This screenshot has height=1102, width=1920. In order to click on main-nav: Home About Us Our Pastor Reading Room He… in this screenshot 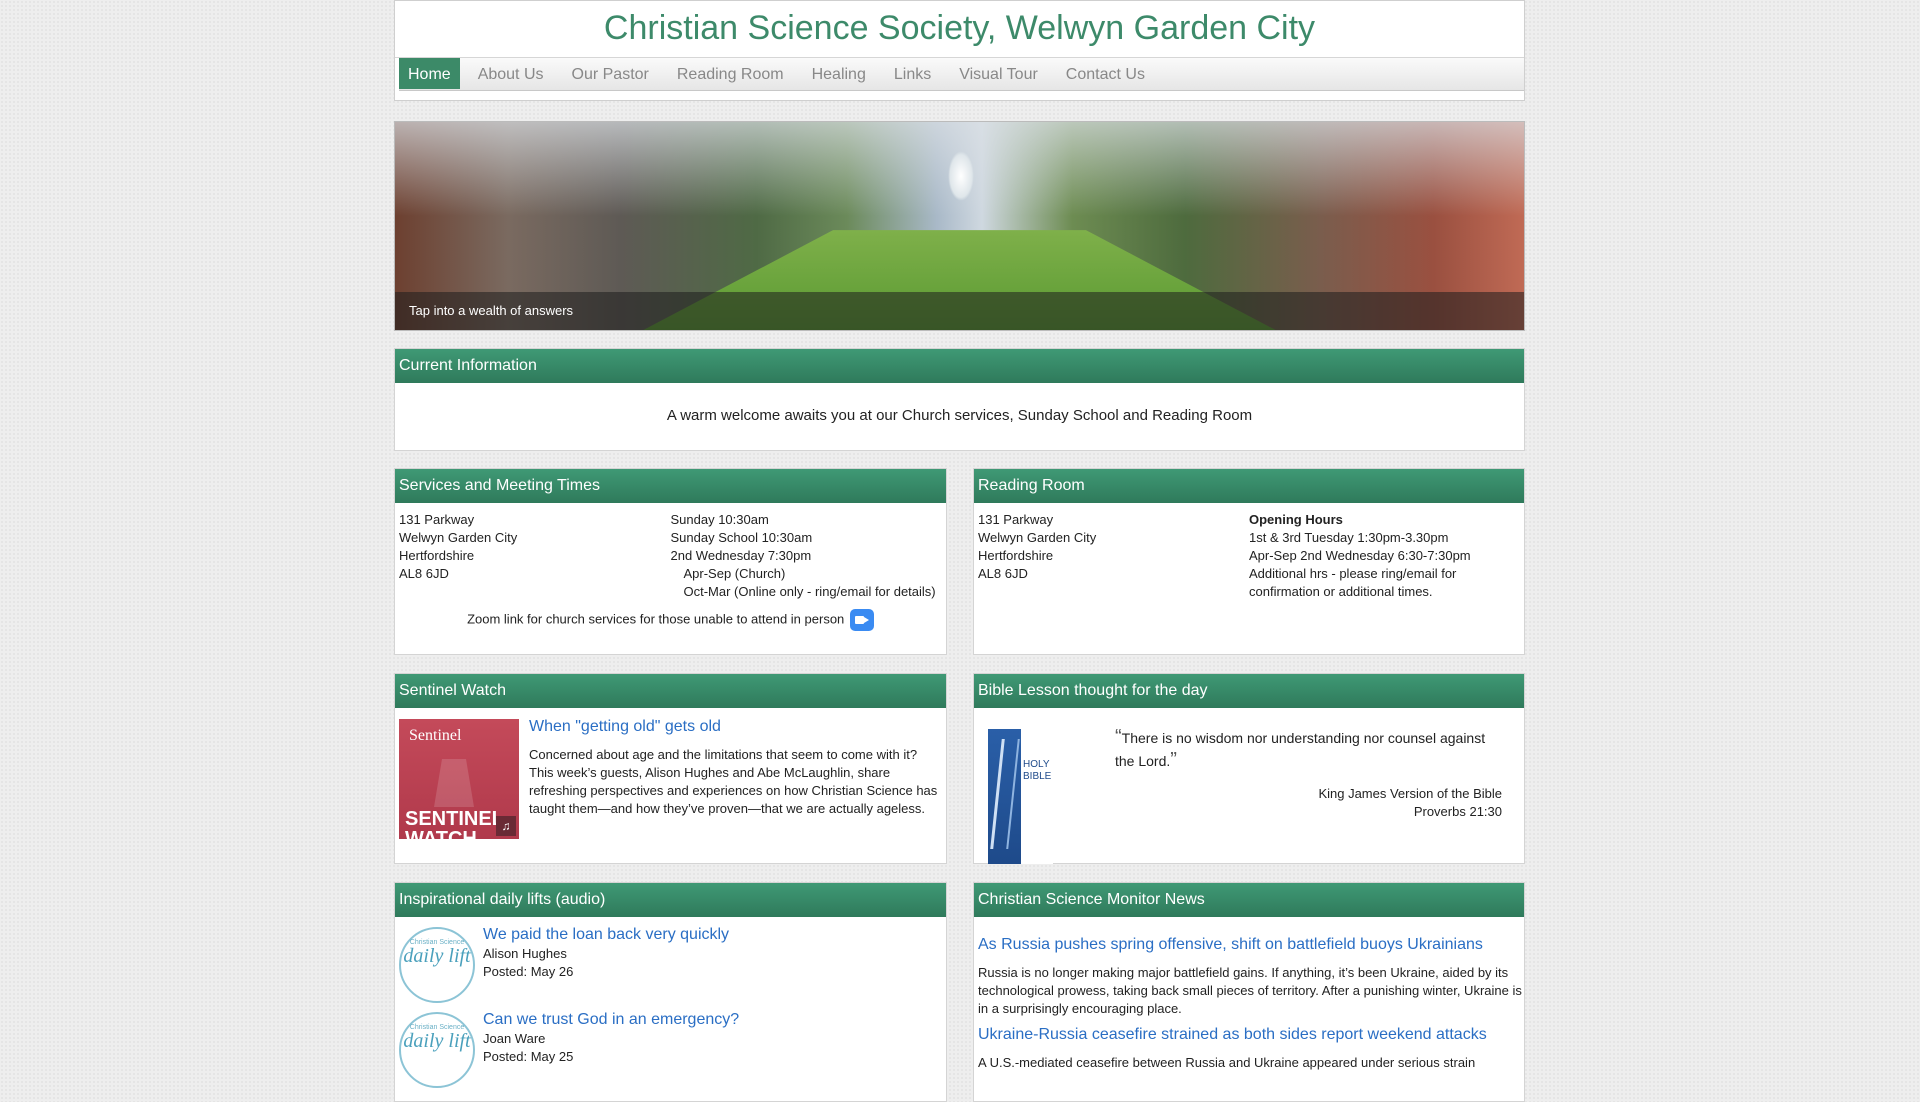, I will do `click(961, 74)`.